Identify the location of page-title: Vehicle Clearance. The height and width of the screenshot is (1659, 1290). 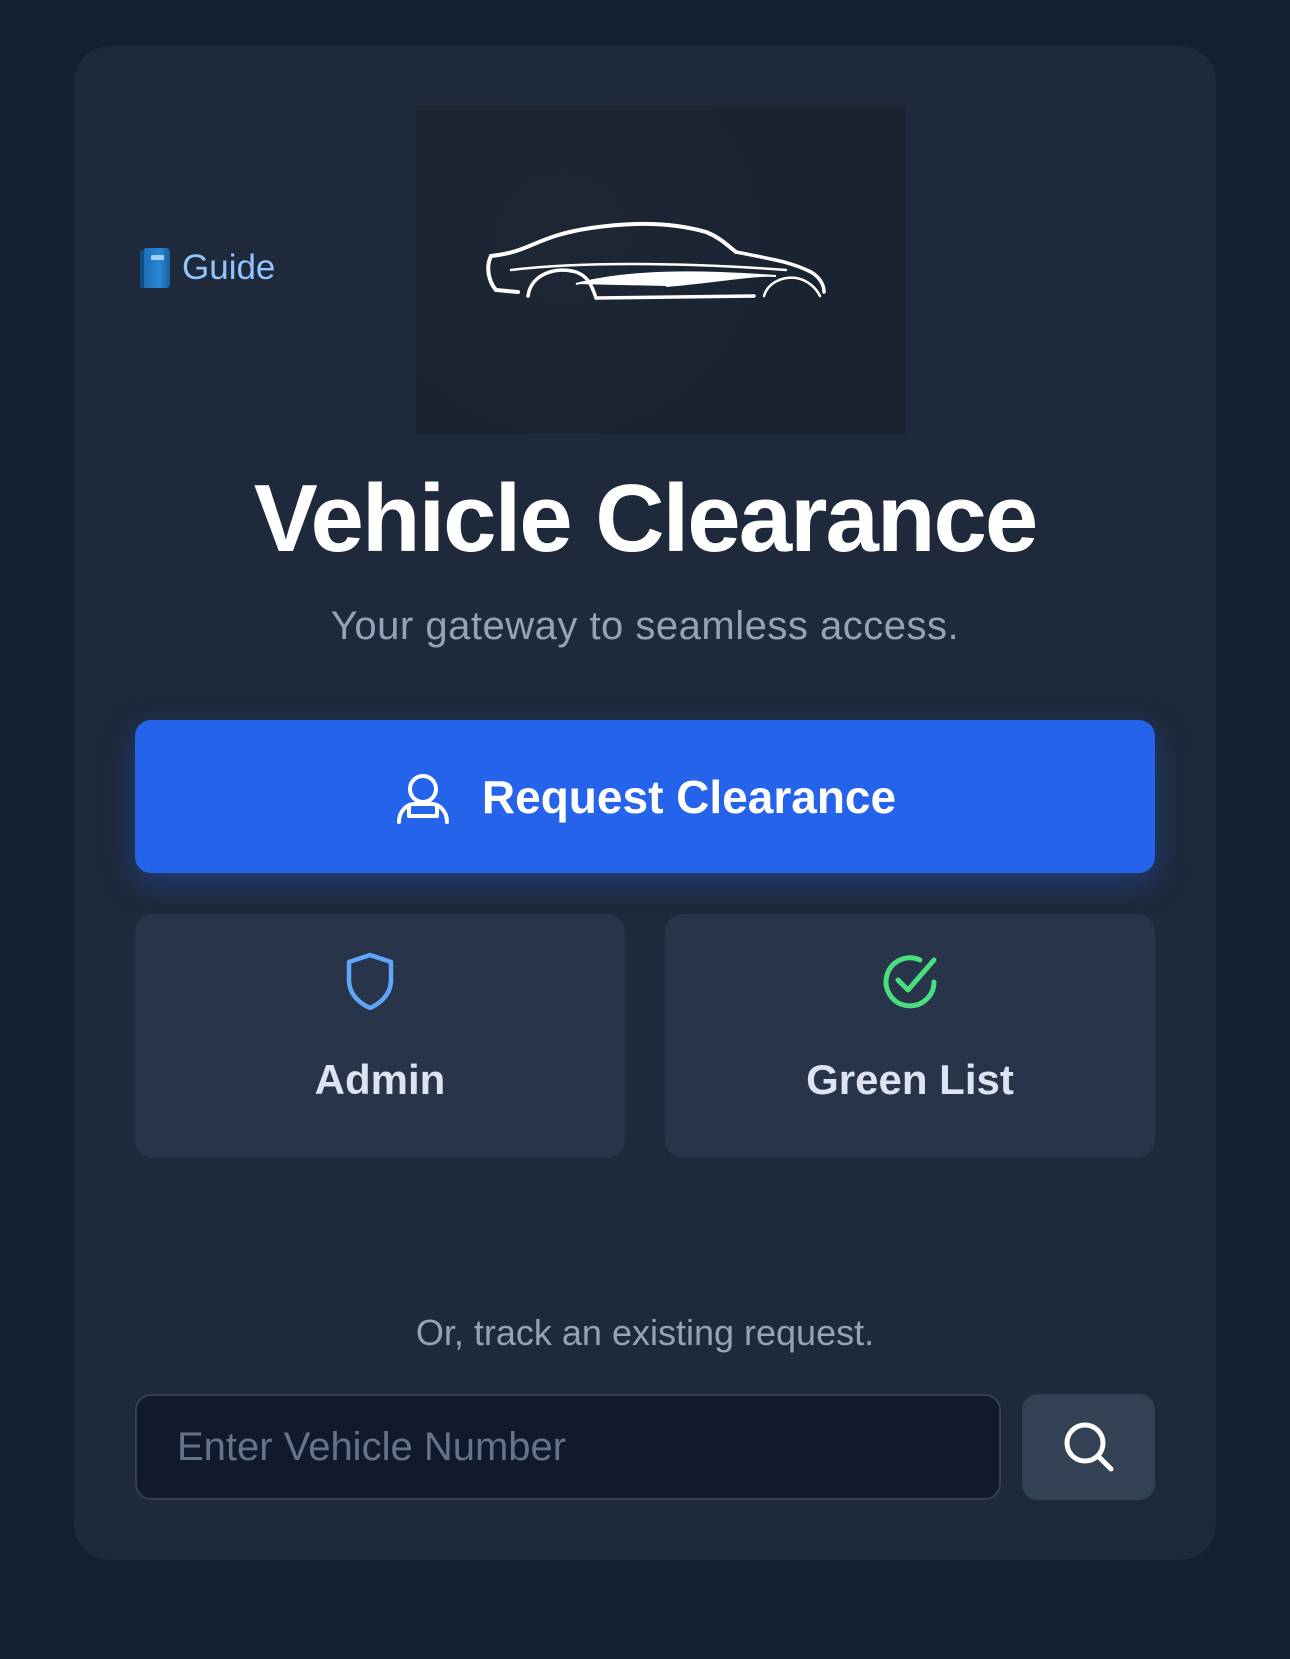
(646, 518).